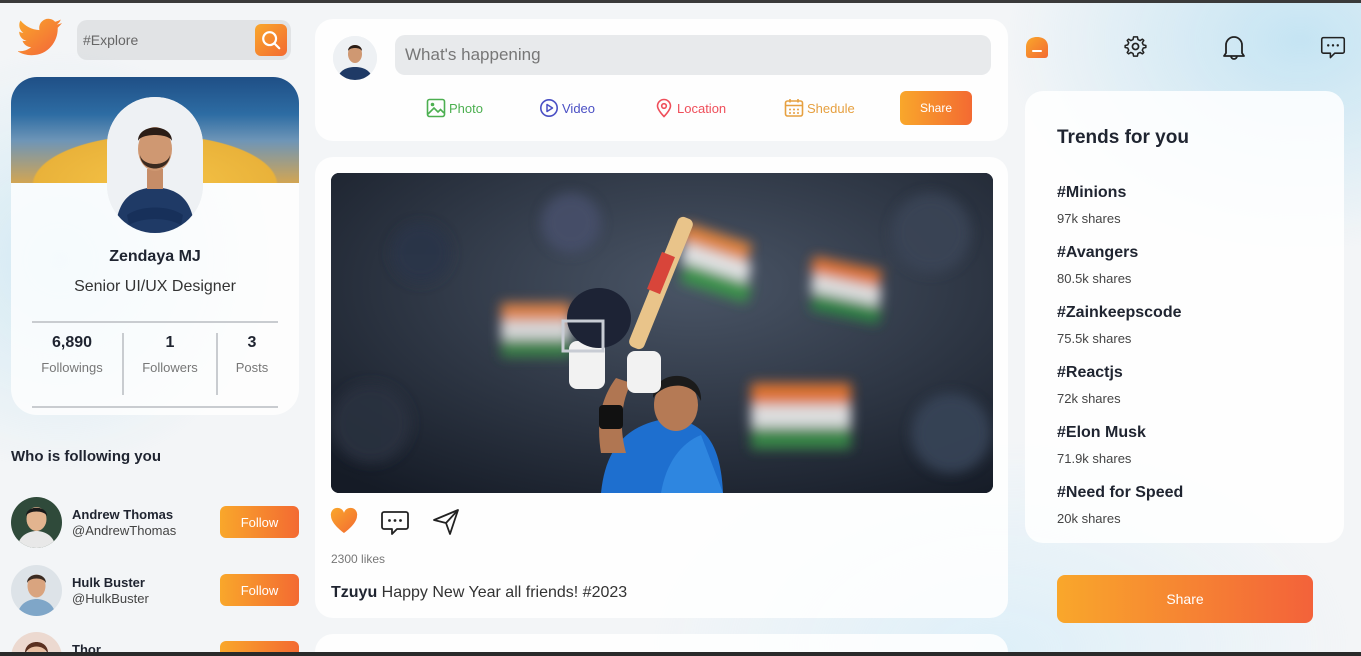 The height and width of the screenshot is (656, 1361). I want to click on trend-tag: #Reactjs, so click(1090, 372).